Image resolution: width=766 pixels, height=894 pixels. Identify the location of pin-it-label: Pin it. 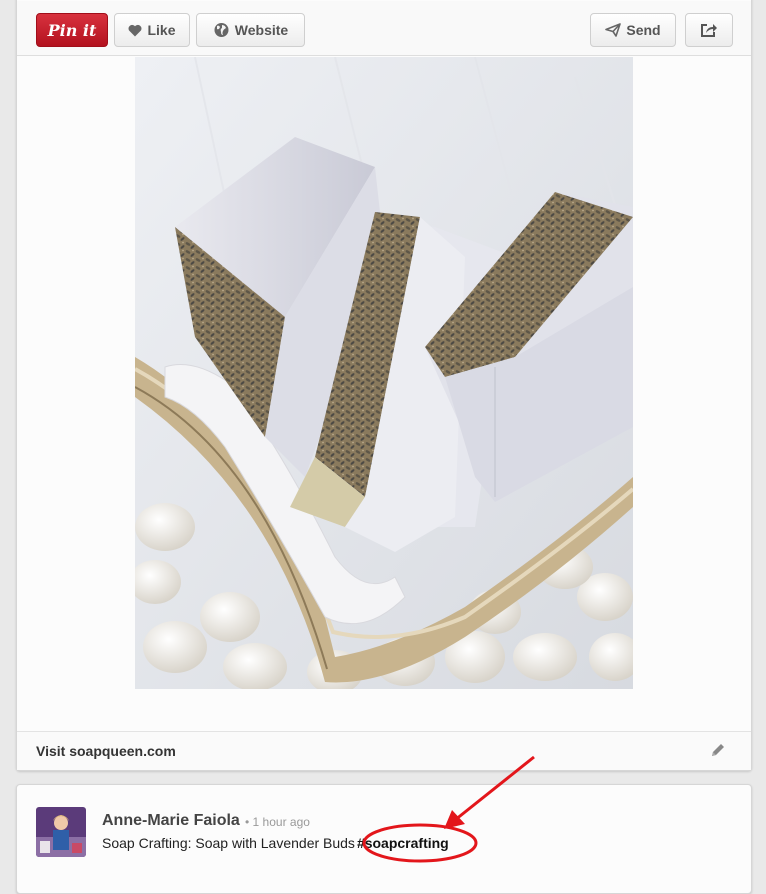
(72, 30).